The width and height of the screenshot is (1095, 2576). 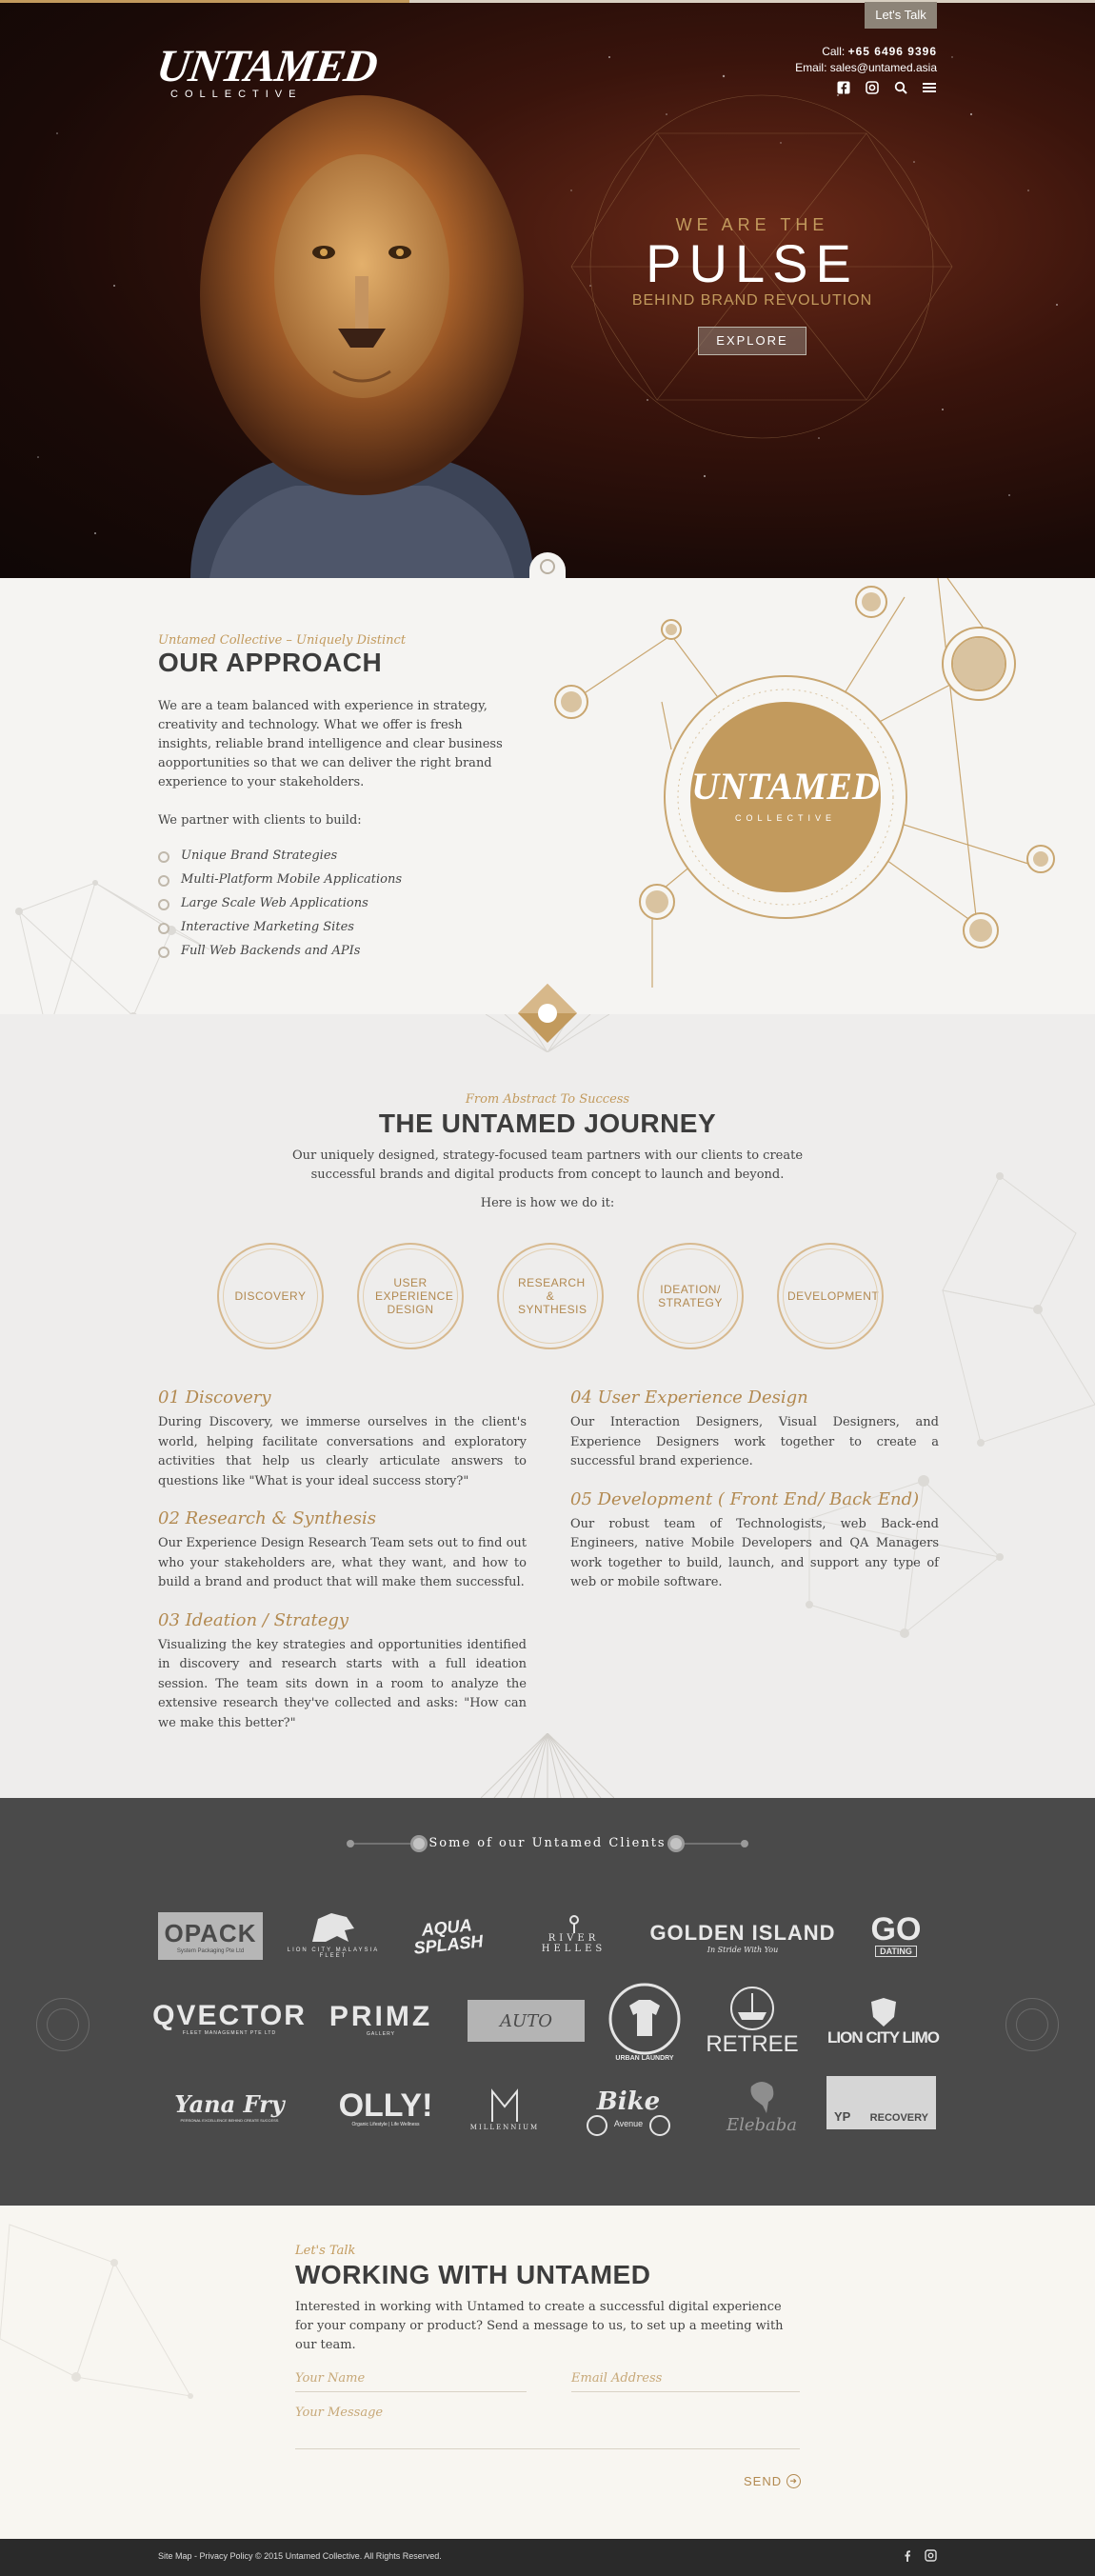 What do you see at coordinates (901, 88) in the screenshot?
I see `search-icon` at bounding box center [901, 88].